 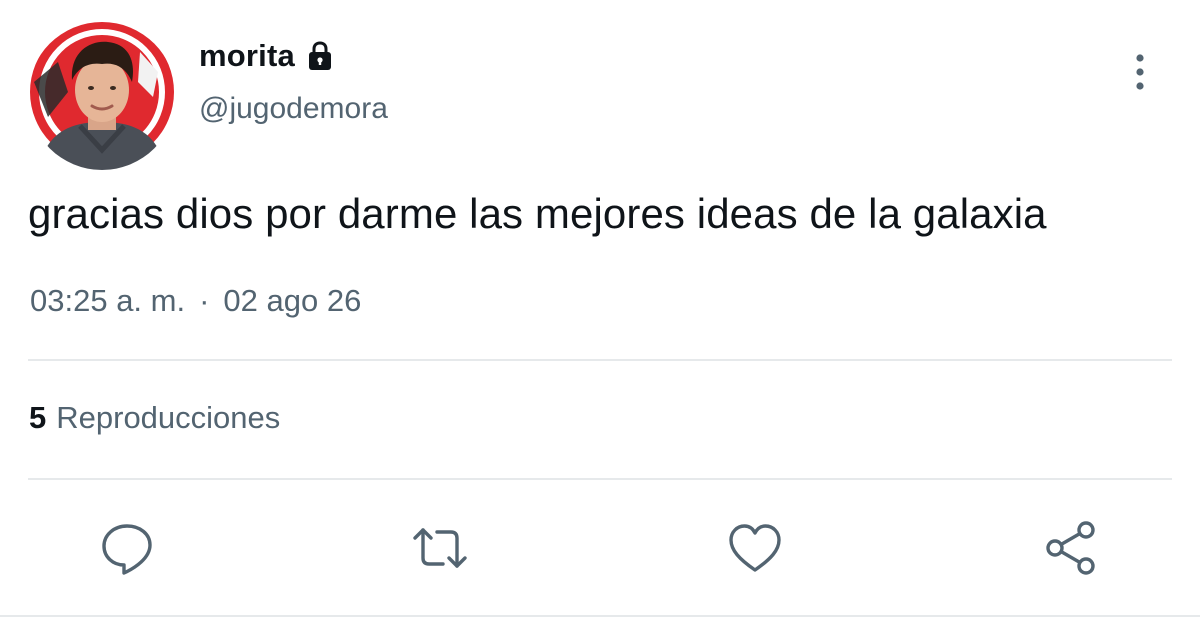 I want to click on more-options-button, so click(x=1140, y=72).